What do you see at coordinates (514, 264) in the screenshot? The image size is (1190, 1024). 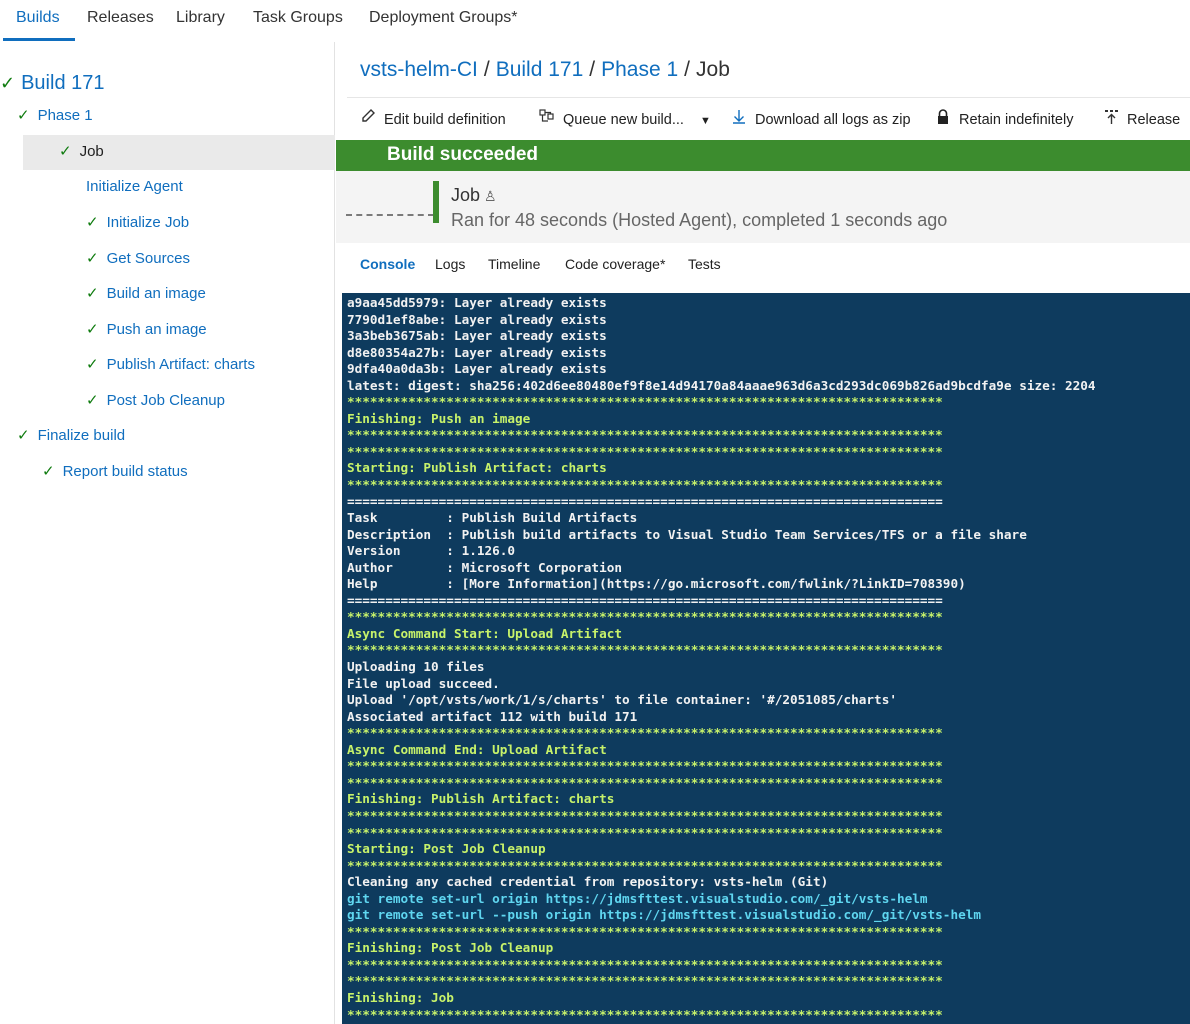 I see `tab-timeline: Timeline` at bounding box center [514, 264].